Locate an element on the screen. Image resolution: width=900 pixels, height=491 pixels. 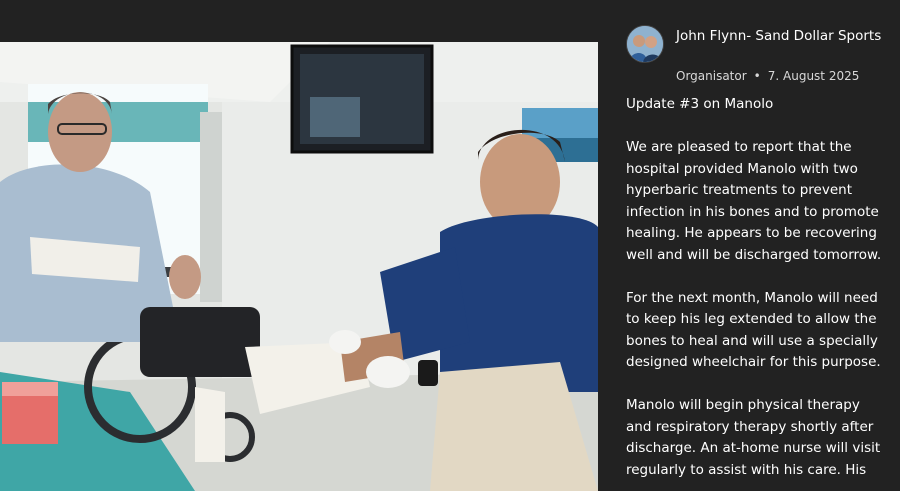
author-meta: Organisator • 7. August 2025 is located at coordinates (767, 76).